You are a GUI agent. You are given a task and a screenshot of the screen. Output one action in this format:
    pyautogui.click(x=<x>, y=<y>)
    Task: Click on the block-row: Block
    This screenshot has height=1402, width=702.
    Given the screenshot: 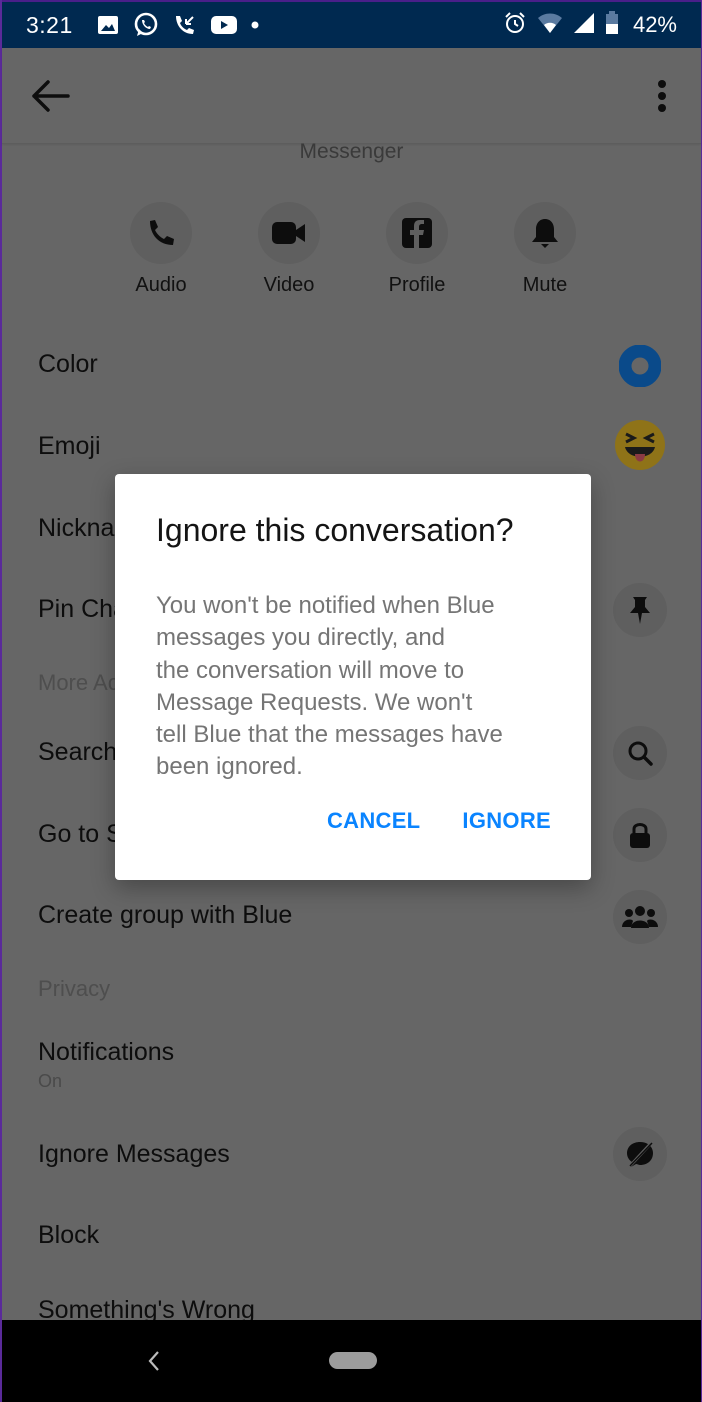 What is the action you would take?
    pyautogui.click(x=352, y=1235)
    